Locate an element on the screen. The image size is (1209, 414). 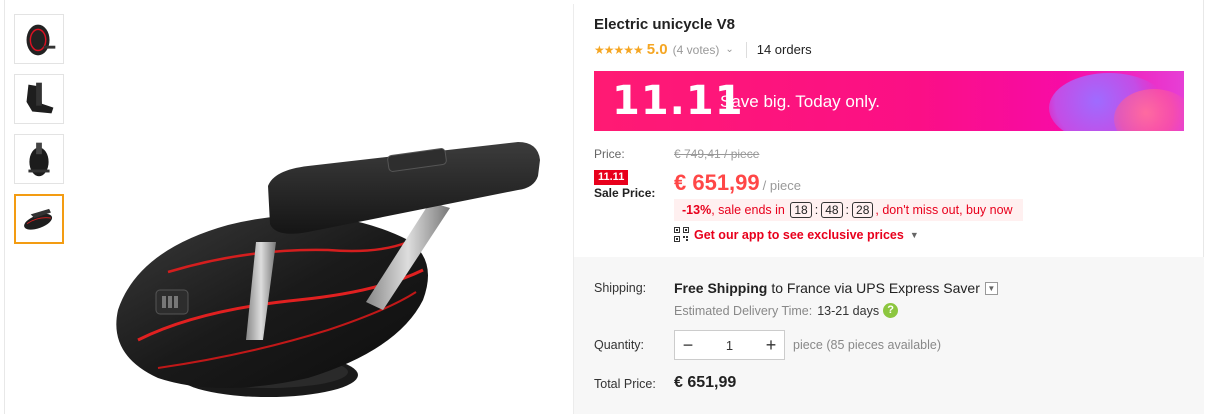
order-count: 14 orders is located at coordinates (784, 49).